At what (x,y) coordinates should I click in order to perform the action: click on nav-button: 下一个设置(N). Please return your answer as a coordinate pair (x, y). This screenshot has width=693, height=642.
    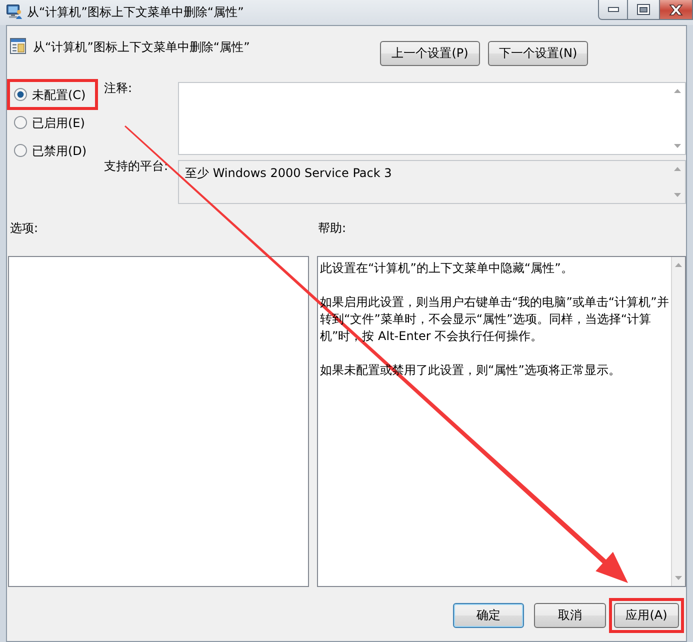
    Looking at the image, I should click on (538, 53).